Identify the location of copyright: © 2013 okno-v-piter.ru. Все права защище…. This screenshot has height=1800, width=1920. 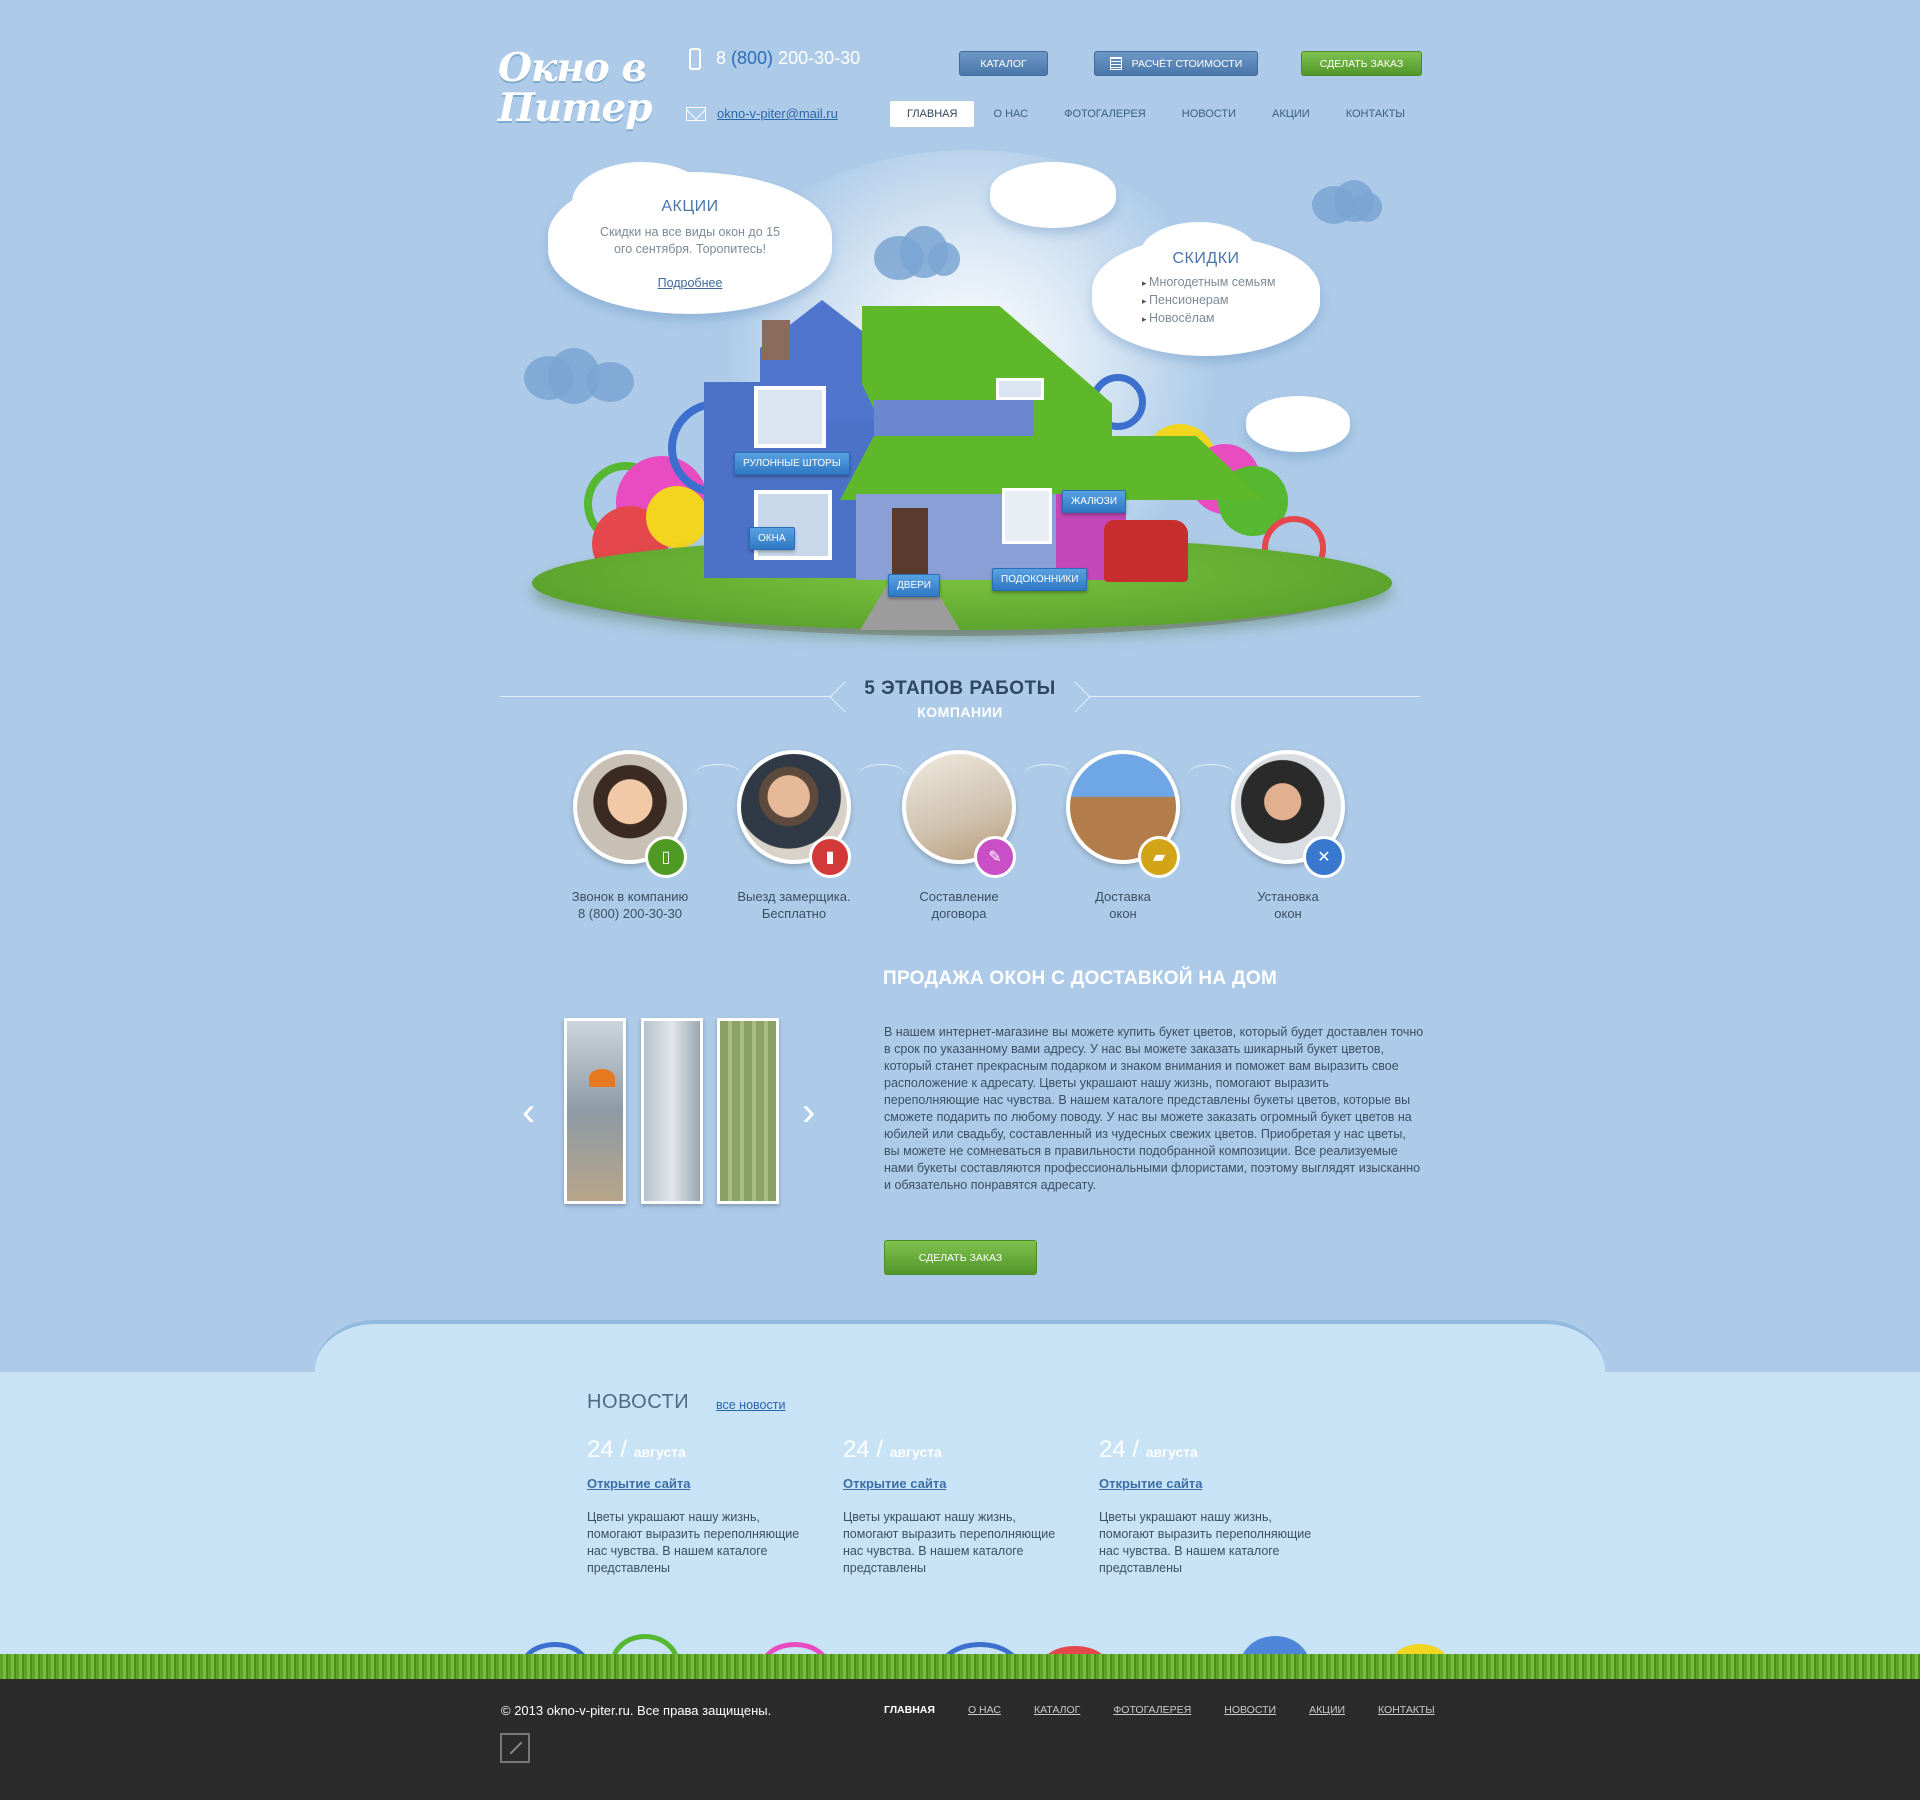
(636, 1710).